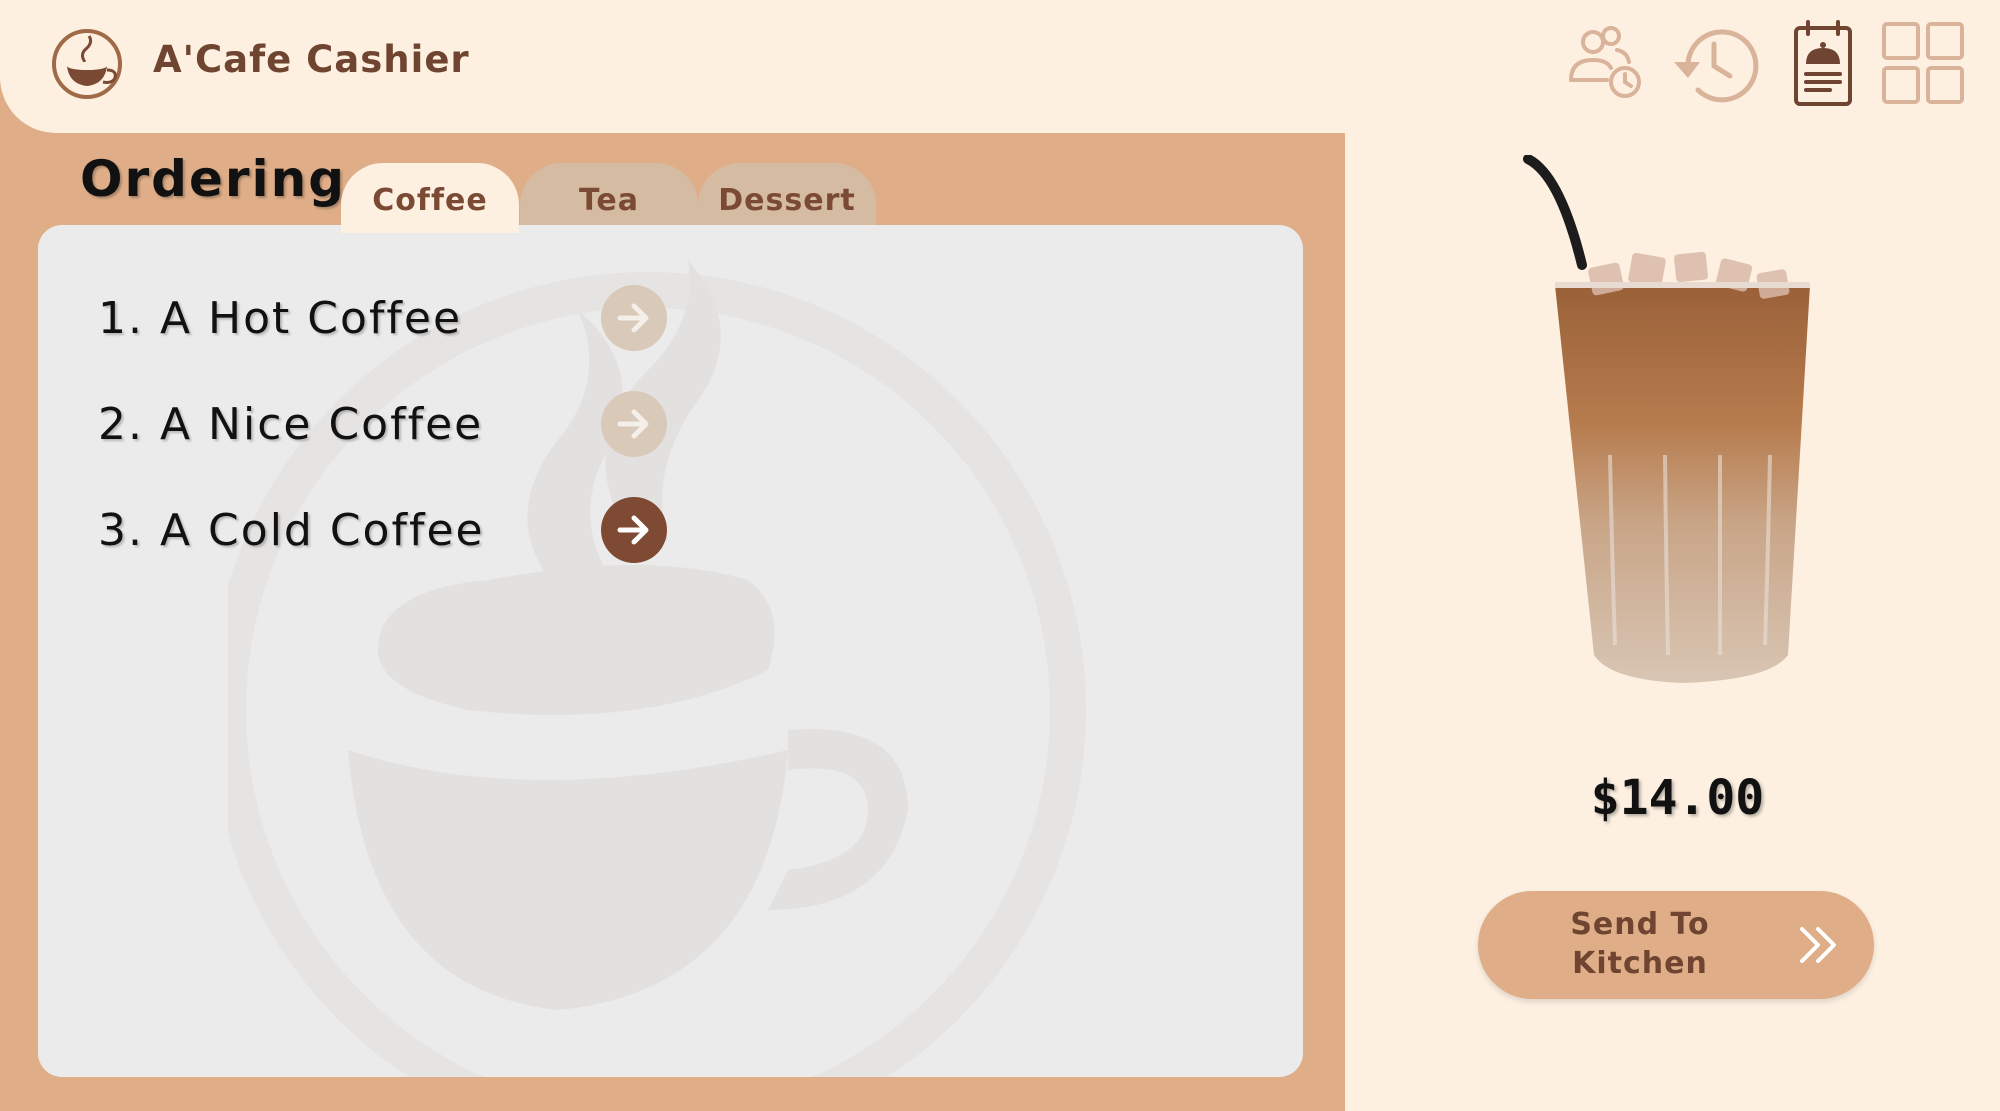  I want to click on menu-item-label: 3. A Cold Coffee, so click(291, 530).